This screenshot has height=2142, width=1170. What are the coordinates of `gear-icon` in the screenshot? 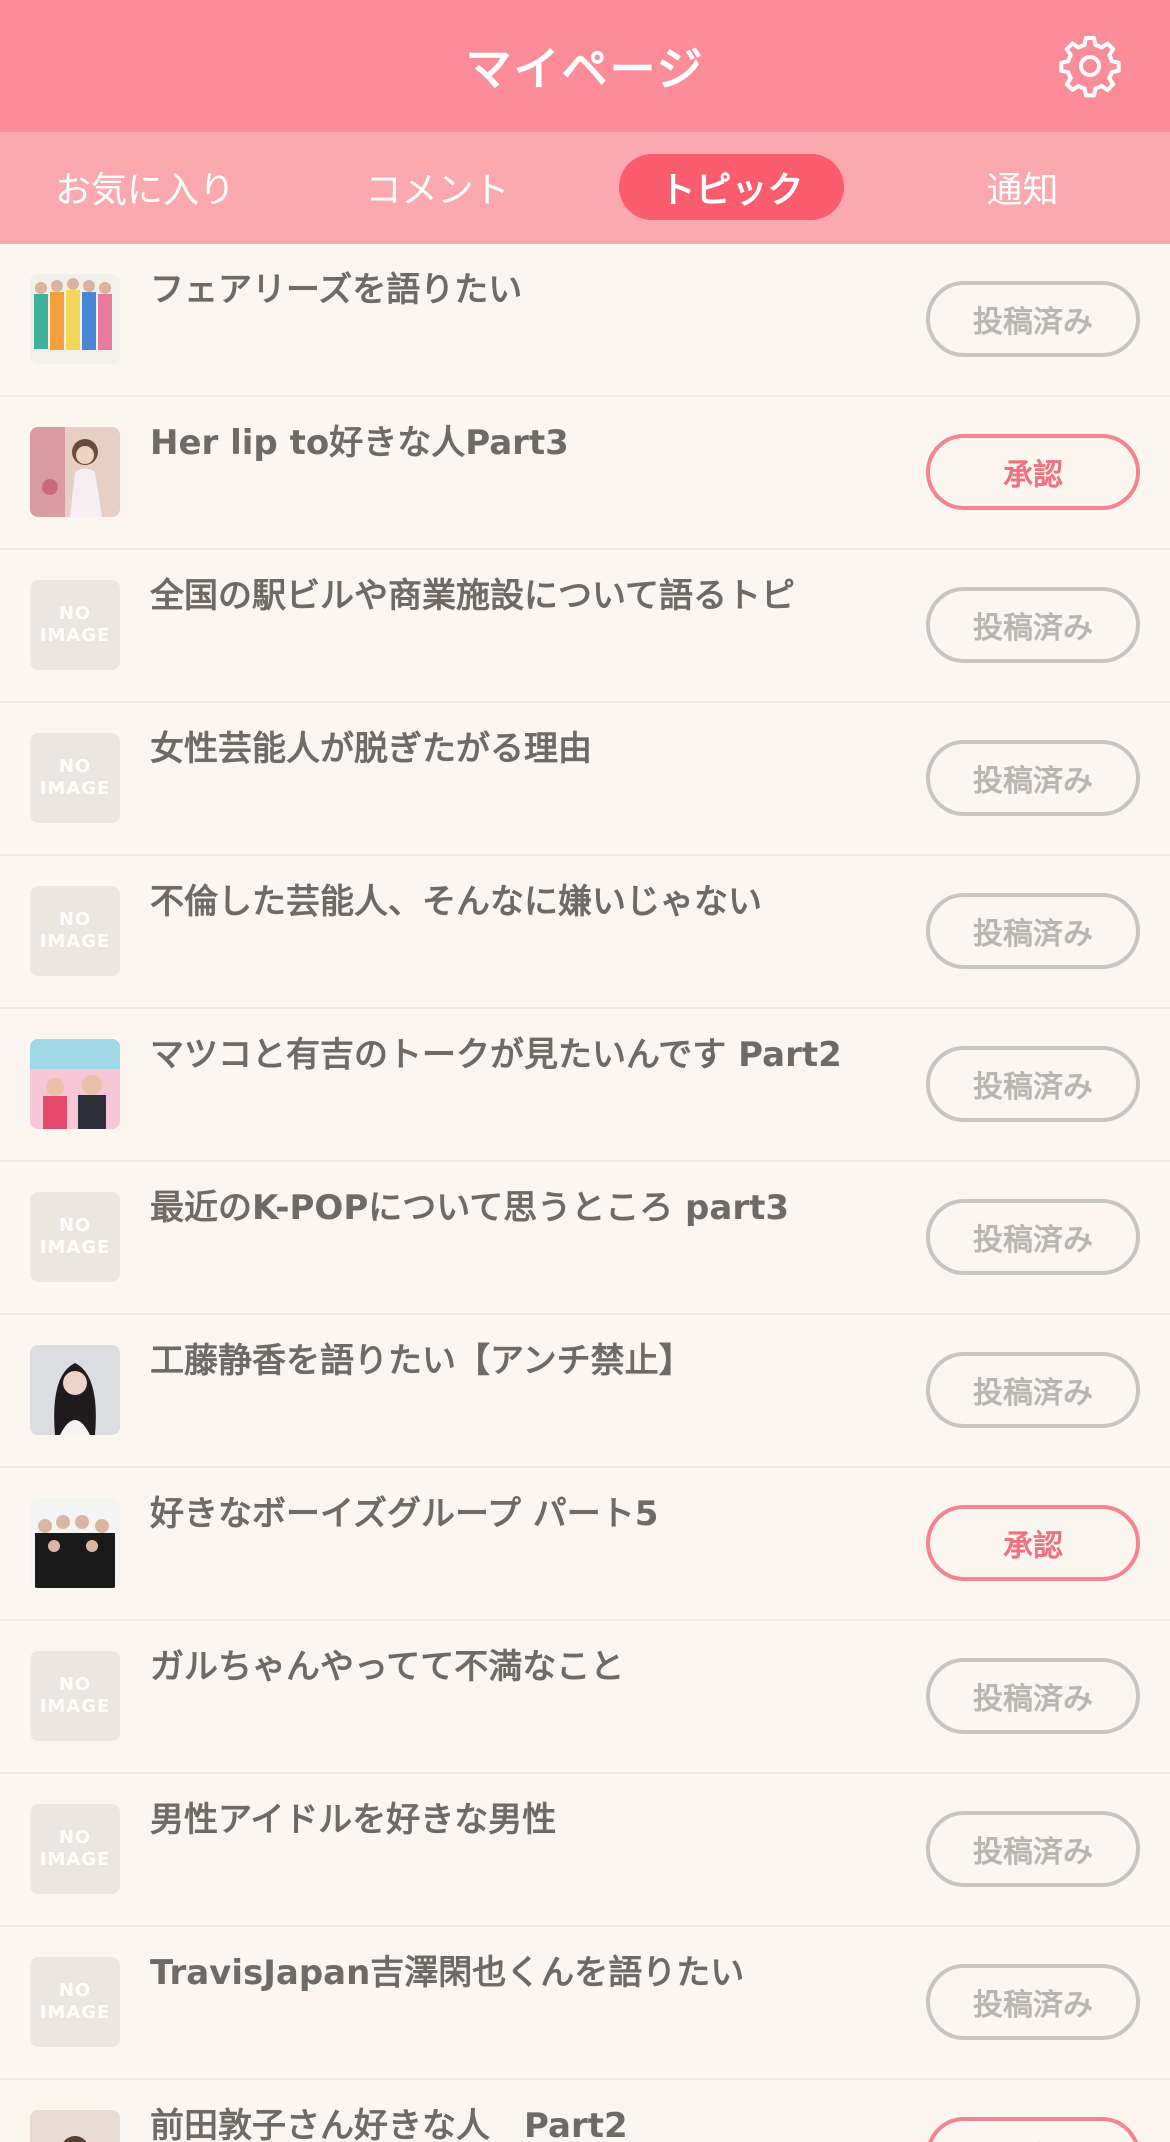 It's located at (1090, 66).